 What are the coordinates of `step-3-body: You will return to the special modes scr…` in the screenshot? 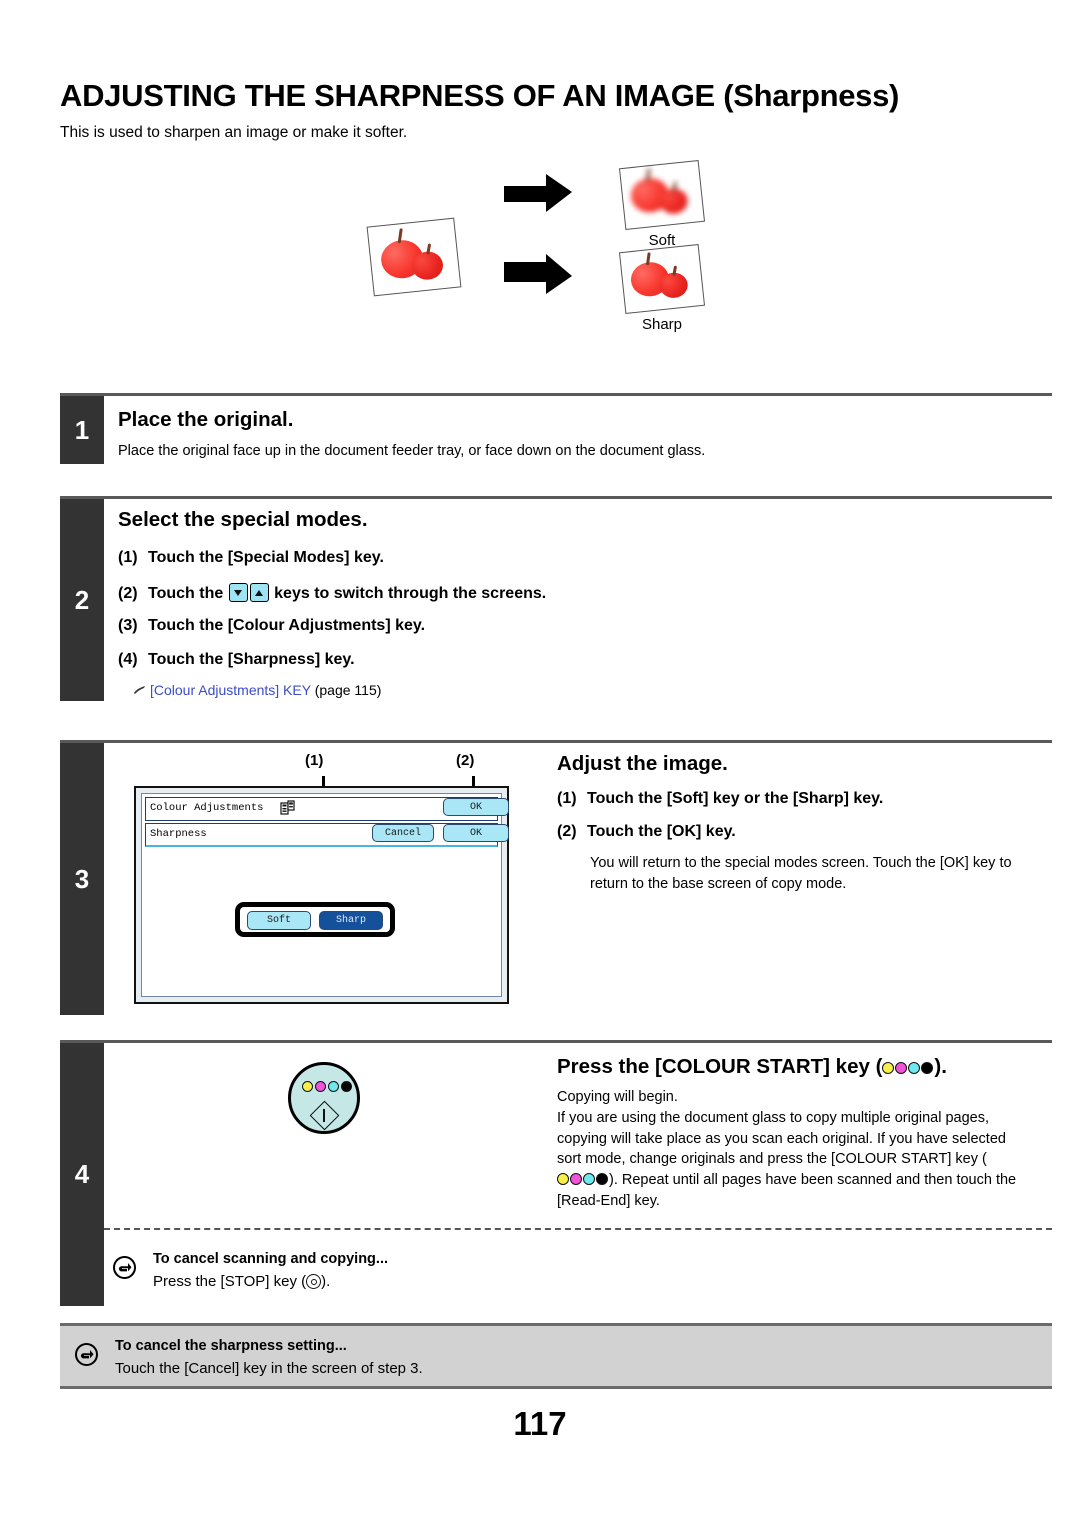 It's located at (801, 873).